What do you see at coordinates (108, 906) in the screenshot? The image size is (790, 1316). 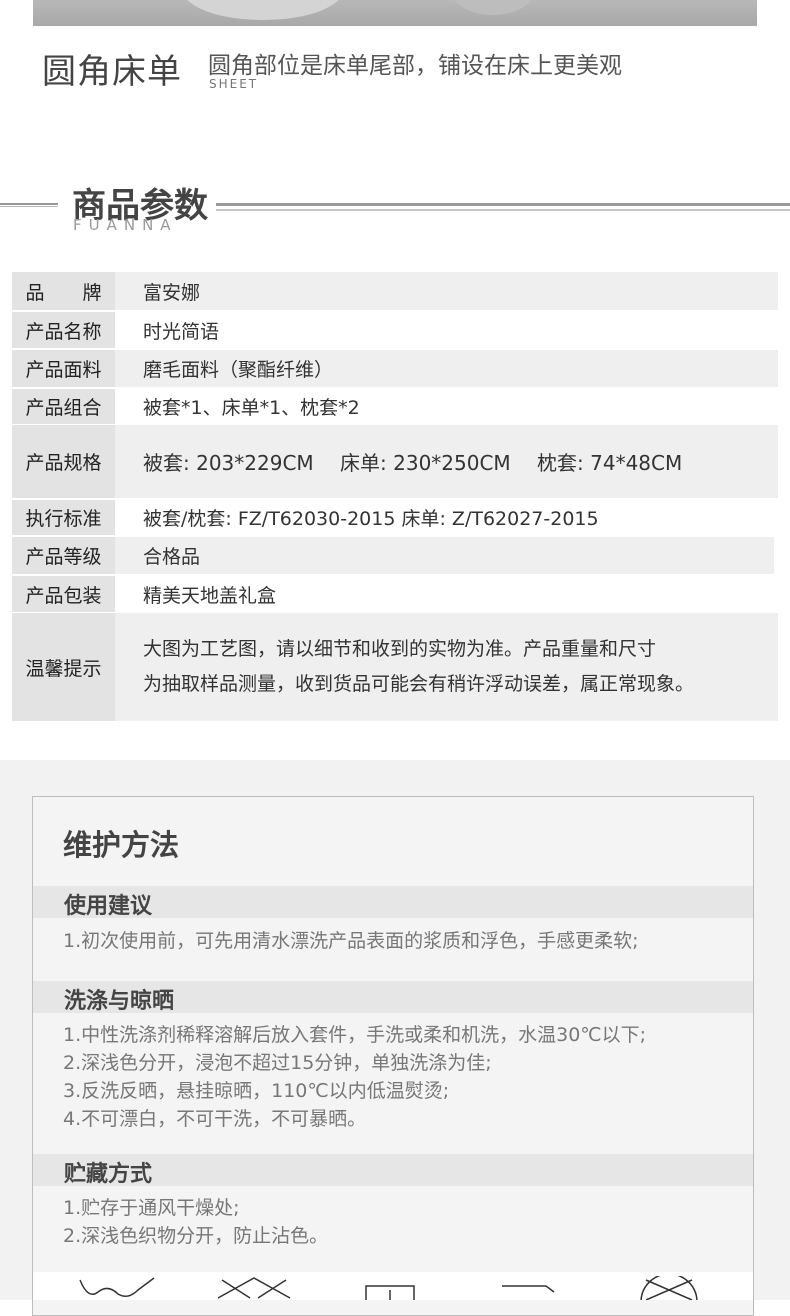 I see `usage-heading: 使用建议` at bounding box center [108, 906].